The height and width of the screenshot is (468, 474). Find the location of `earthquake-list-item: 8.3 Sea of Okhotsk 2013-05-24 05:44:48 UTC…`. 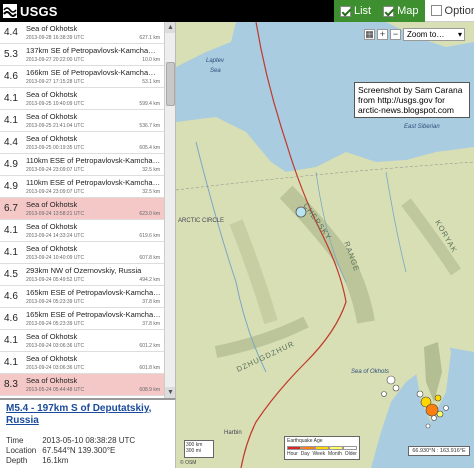

earthquake-list-item: 8.3 Sea of Okhotsk 2013-05-24 05:44:48 UTC… is located at coordinates (82, 385).